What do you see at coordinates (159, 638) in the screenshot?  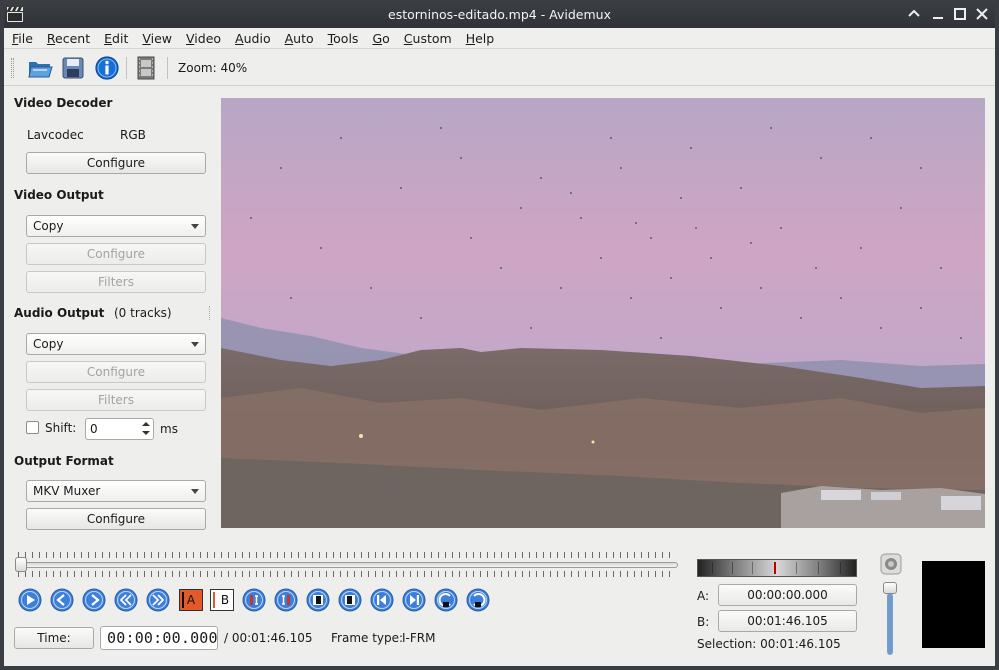 I see `current-time-field: 00:00:00.000` at bounding box center [159, 638].